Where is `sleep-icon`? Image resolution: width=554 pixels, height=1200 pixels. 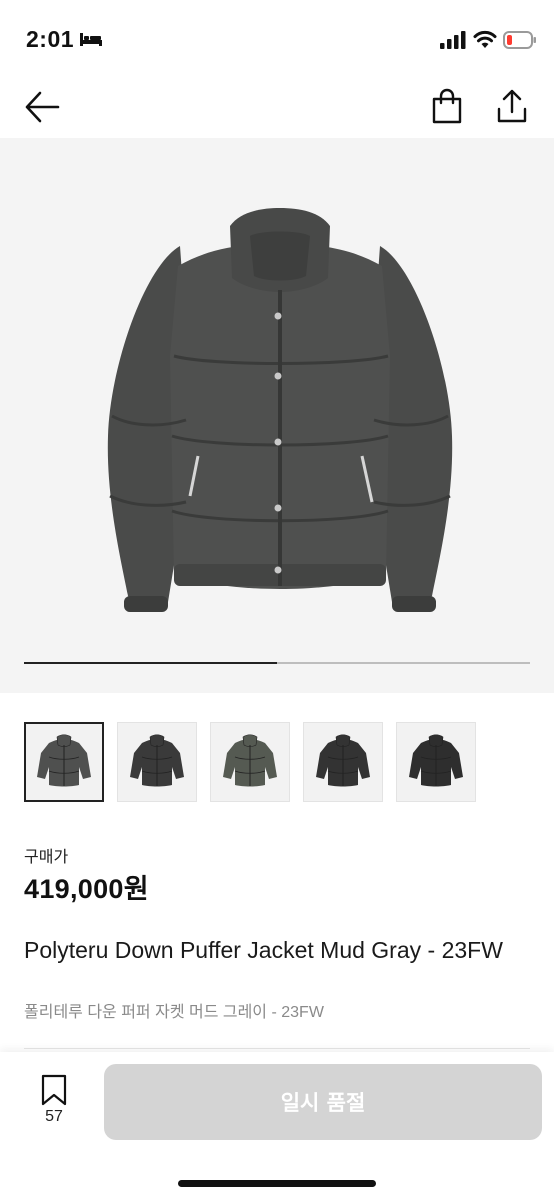 sleep-icon is located at coordinates (91, 39).